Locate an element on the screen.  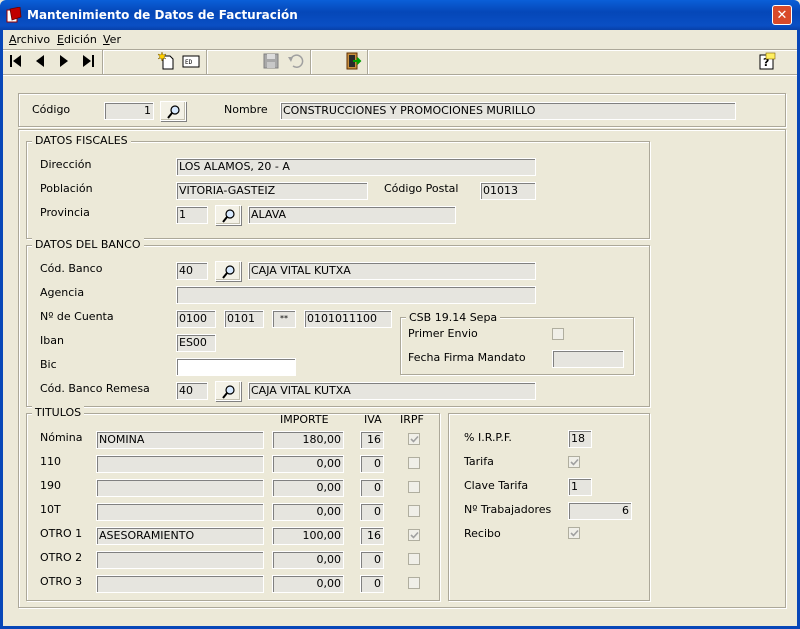
window-title: Mantenimiento de Datos de Facturación is located at coordinates (162, 15).